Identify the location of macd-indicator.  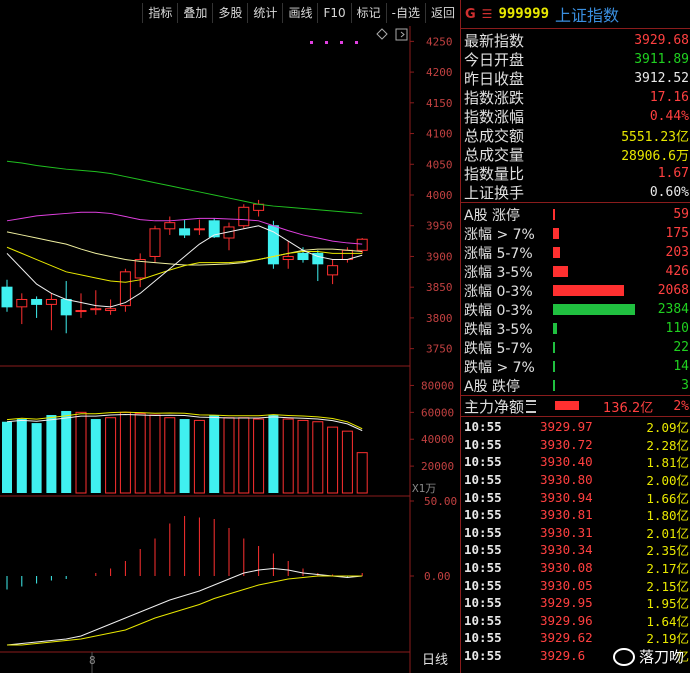
(184, 581).